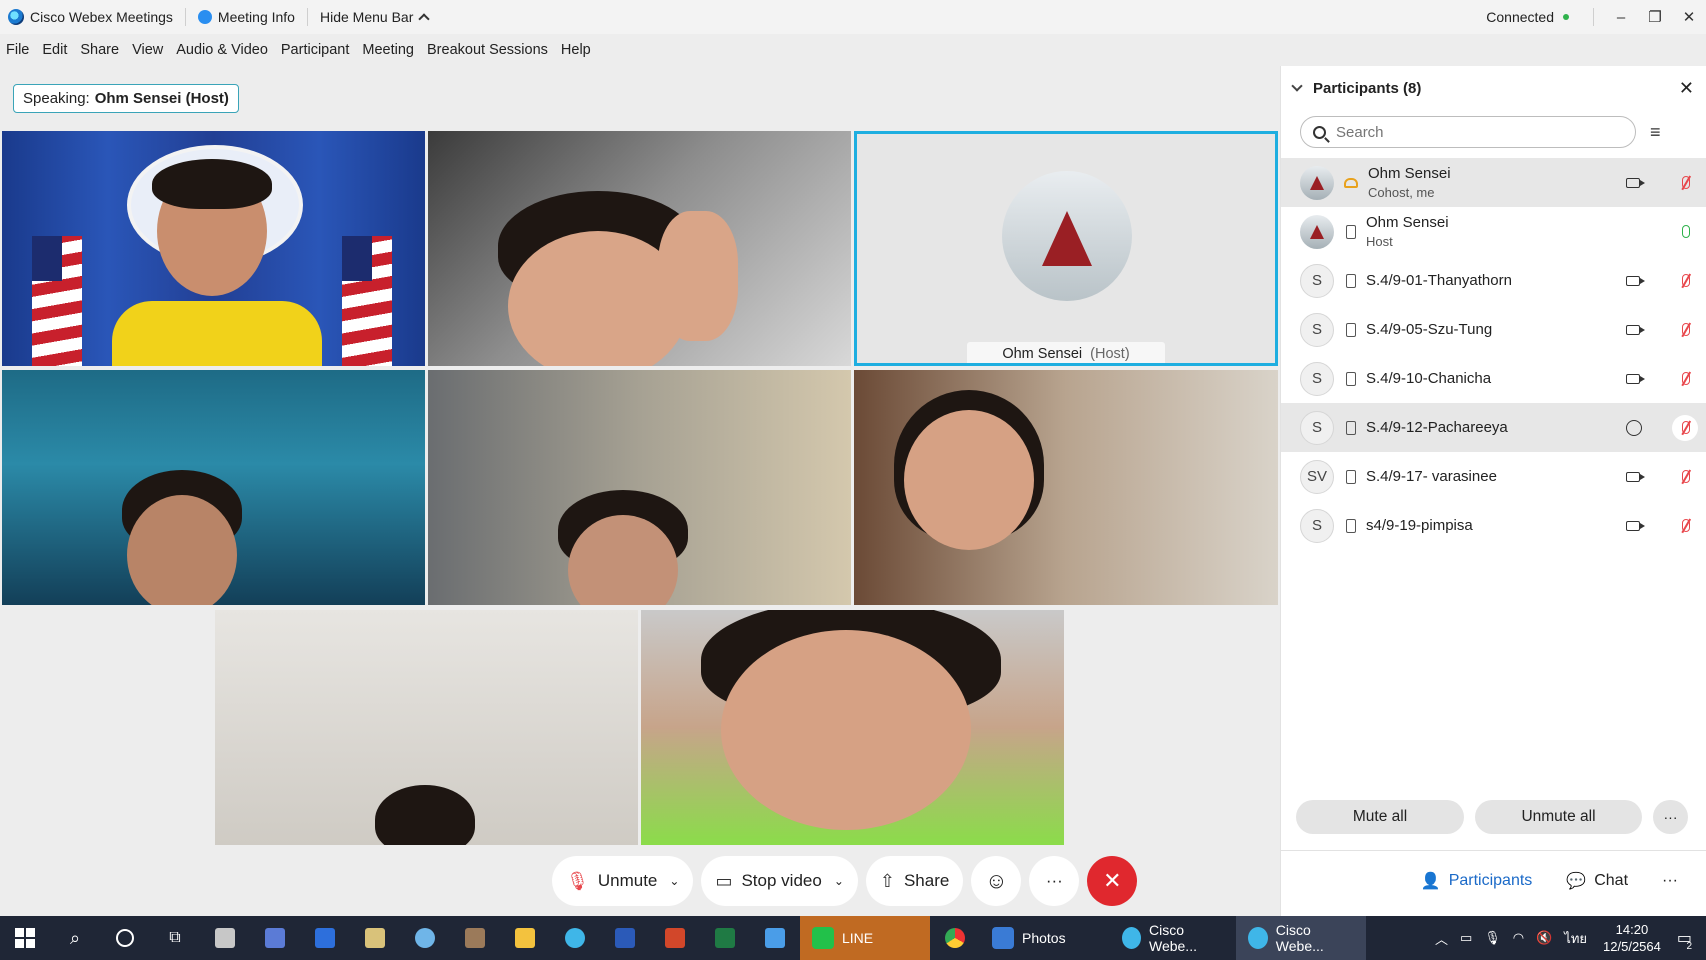 Image resolution: width=1706 pixels, height=960 pixels. What do you see at coordinates (1655, 132) in the screenshot?
I see `sort-icon: ≡` at bounding box center [1655, 132].